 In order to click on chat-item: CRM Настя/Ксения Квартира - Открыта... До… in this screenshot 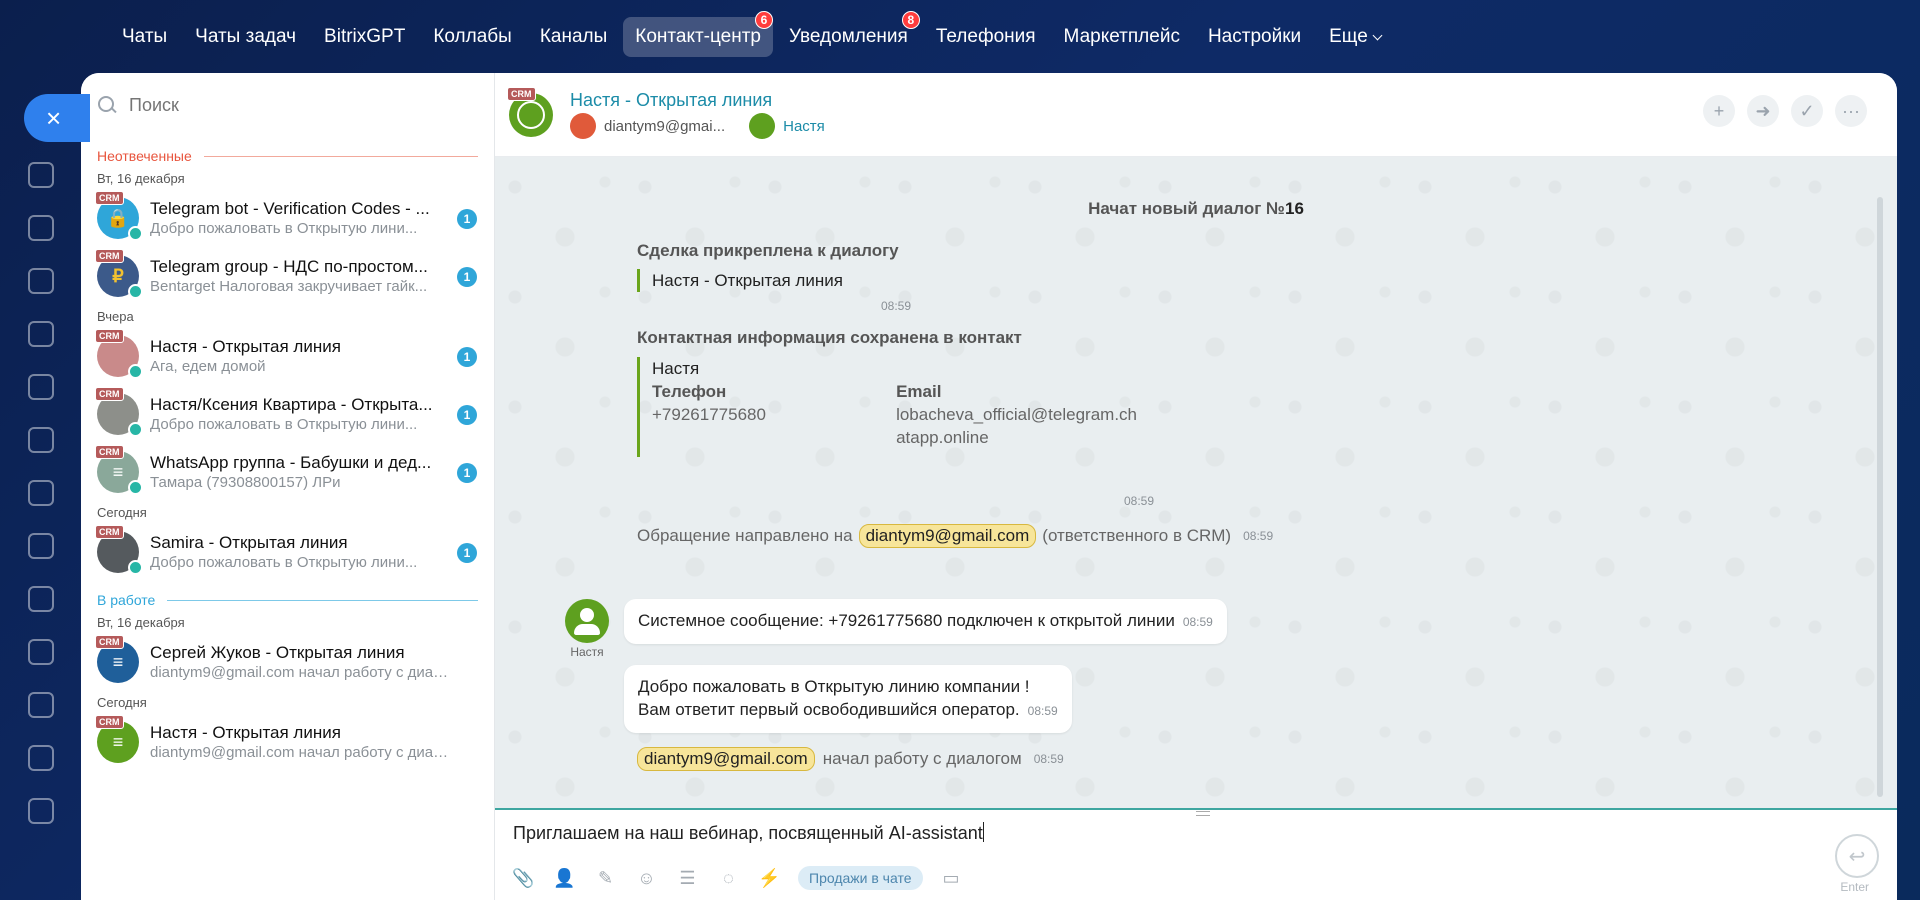, I will do `click(287, 414)`.